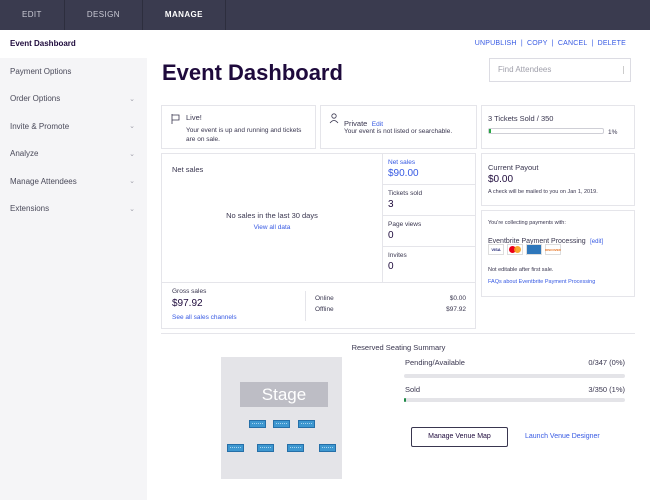 The width and height of the screenshot is (650, 500). What do you see at coordinates (429, 169) in the screenshot?
I see `stat-net-sales: Net sales $90.00` at bounding box center [429, 169].